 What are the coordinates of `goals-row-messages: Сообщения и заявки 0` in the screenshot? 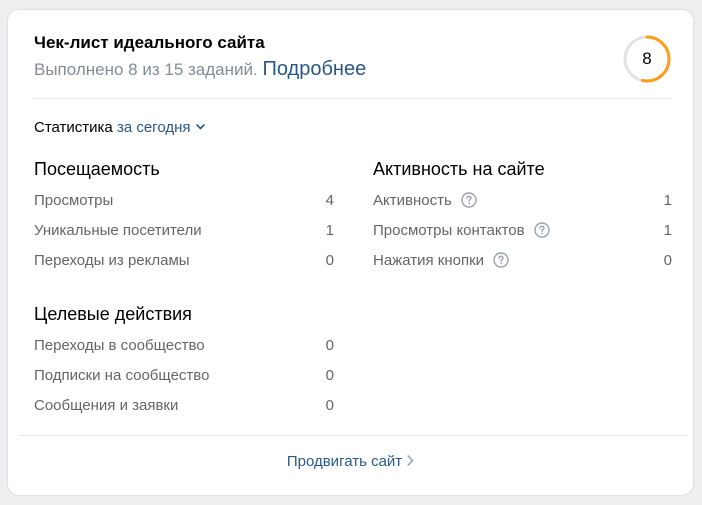 It's located at (184, 406).